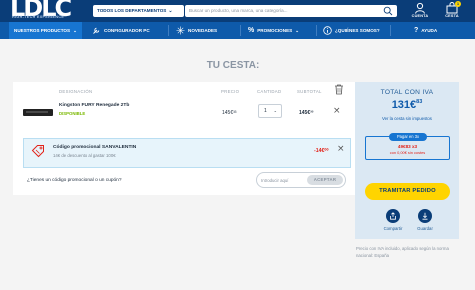 The image size is (475, 290). Describe the element at coordinates (407, 191) in the screenshot. I see `checkout-button: TRAMITAR PEDIDO` at that location.